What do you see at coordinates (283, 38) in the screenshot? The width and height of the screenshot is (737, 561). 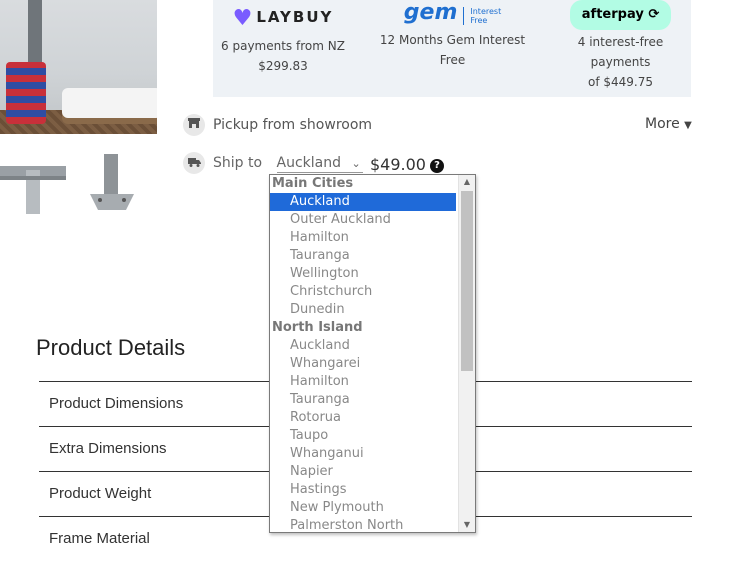 I see `laybuy-option: ♥ LAYBUY 6 payments from NZ $299.83` at bounding box center [283, 38].